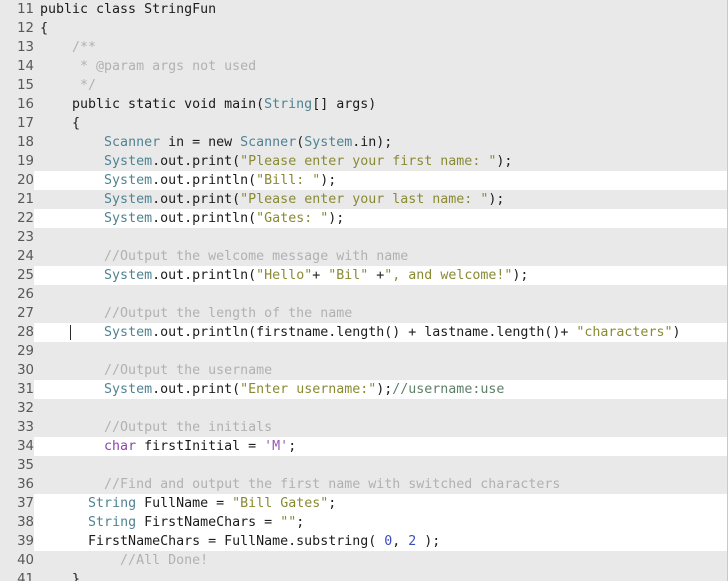  What do you see at coordinates (363, 294) in the screenshot?
I see `code-line-26: 26` at bounding box center [363, 294].